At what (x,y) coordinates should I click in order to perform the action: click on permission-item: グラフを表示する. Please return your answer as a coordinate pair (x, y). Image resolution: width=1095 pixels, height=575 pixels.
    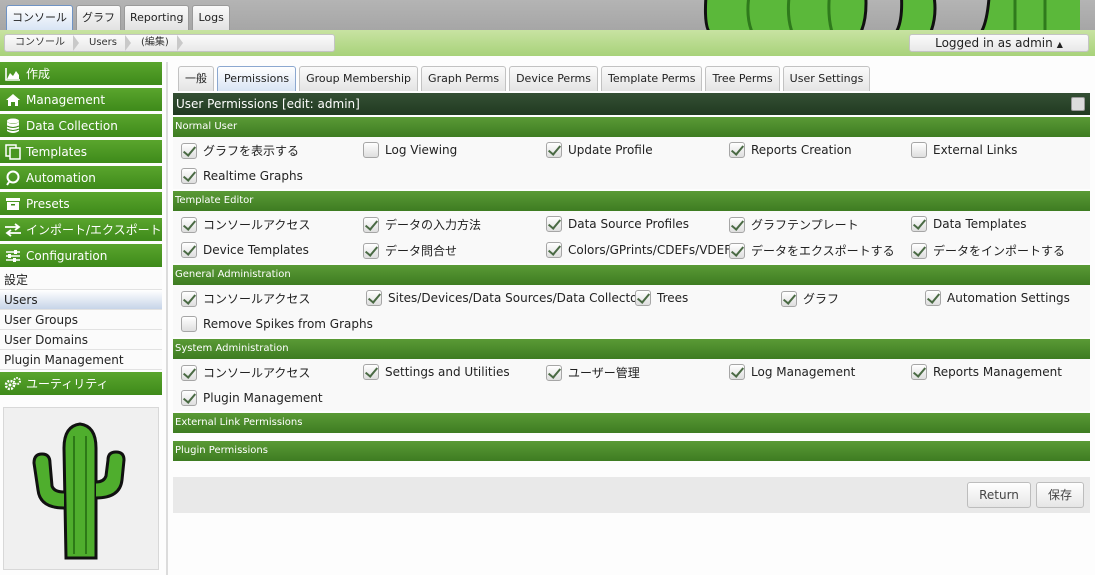
    Looking at the image, I should click on (240, 150).